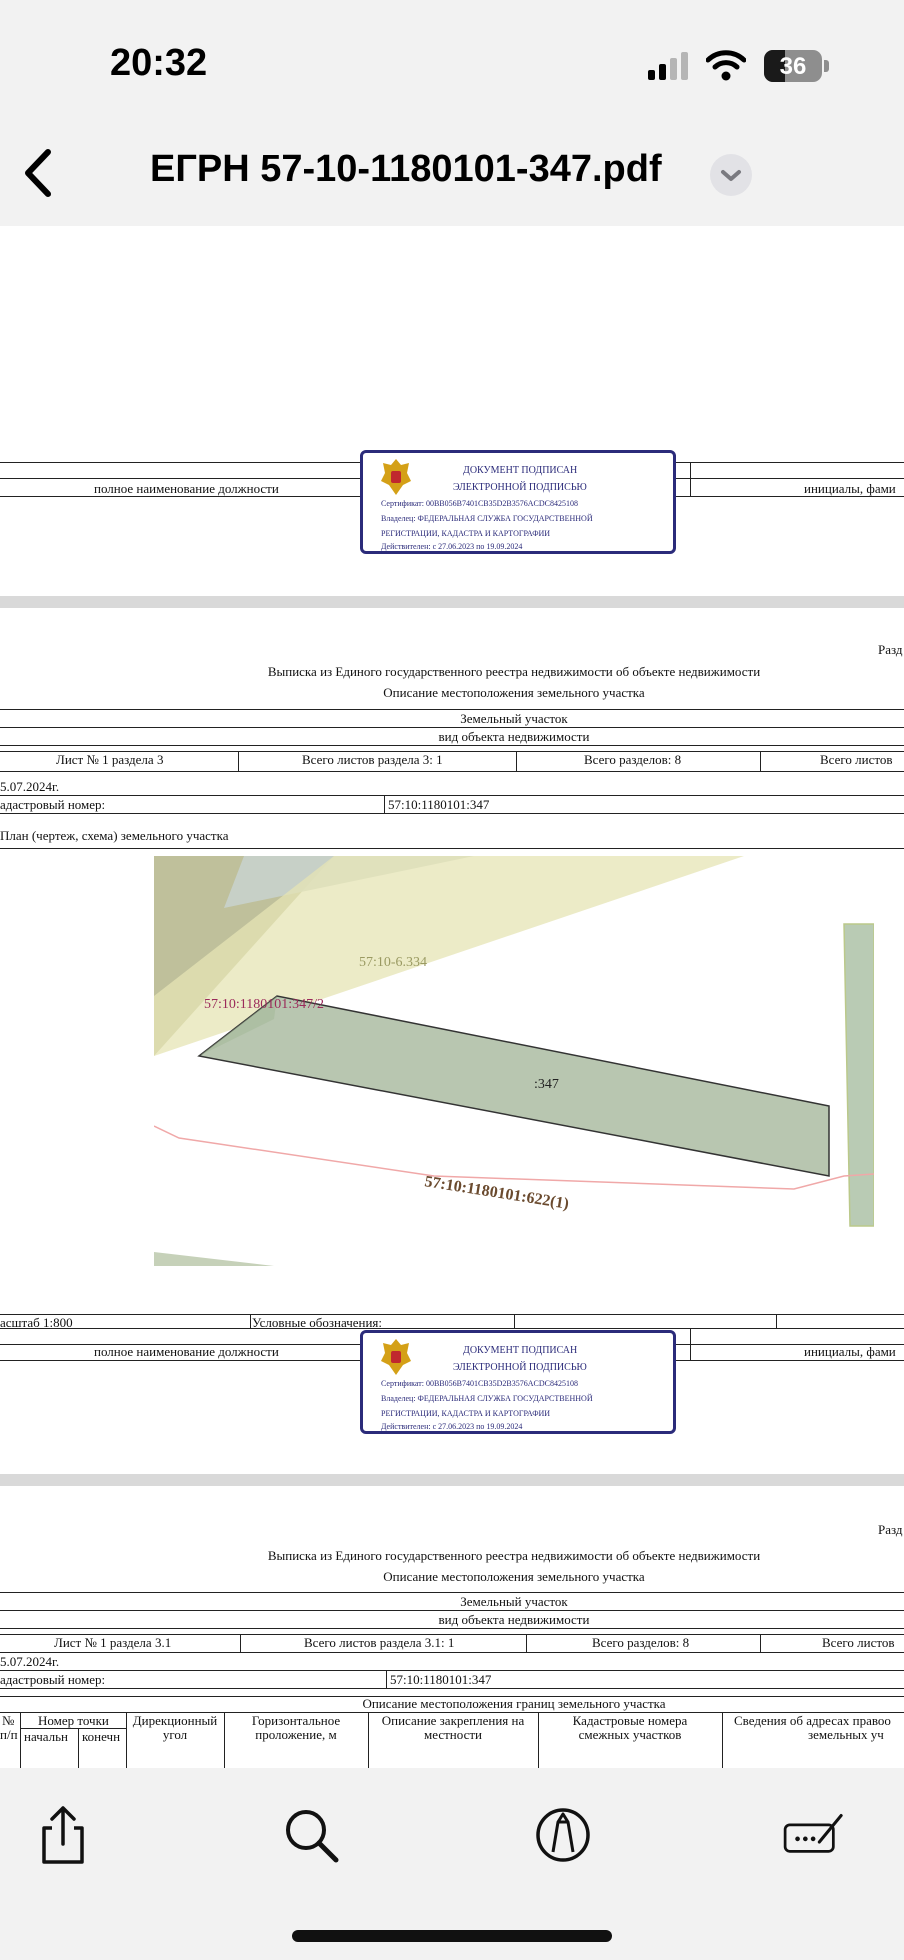  Describe the element at coordinates (826, 66) in the screenshot. I see `battery-tip` at that location.